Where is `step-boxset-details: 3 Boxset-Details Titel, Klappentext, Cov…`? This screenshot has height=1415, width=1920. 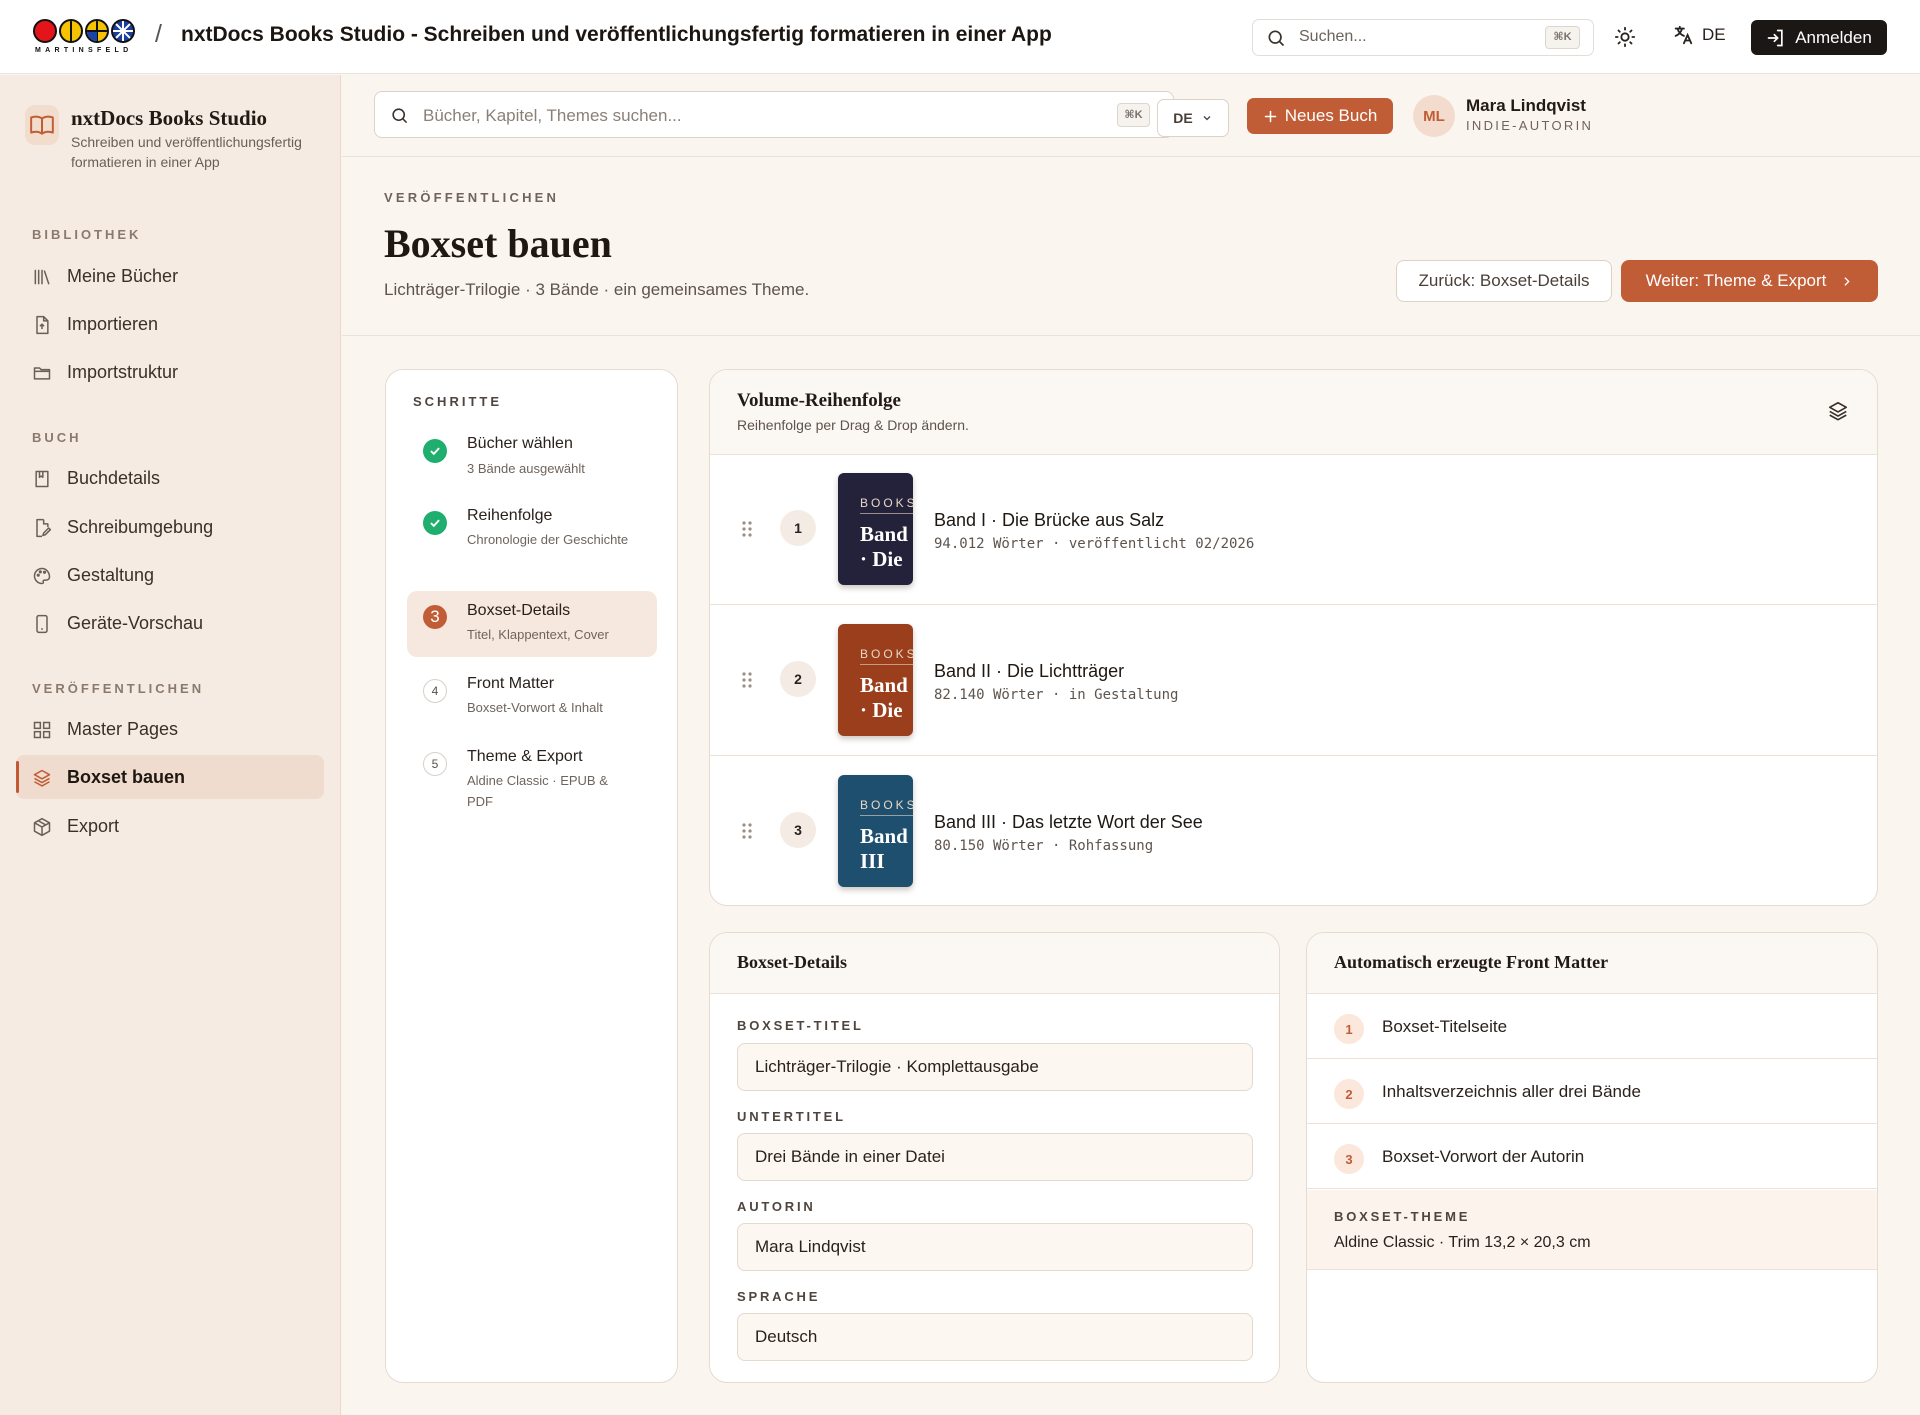 step-boxset-details: 3 Boxset-Details Titel, Klappentext, Cov… is located at coordinates (532, 624).